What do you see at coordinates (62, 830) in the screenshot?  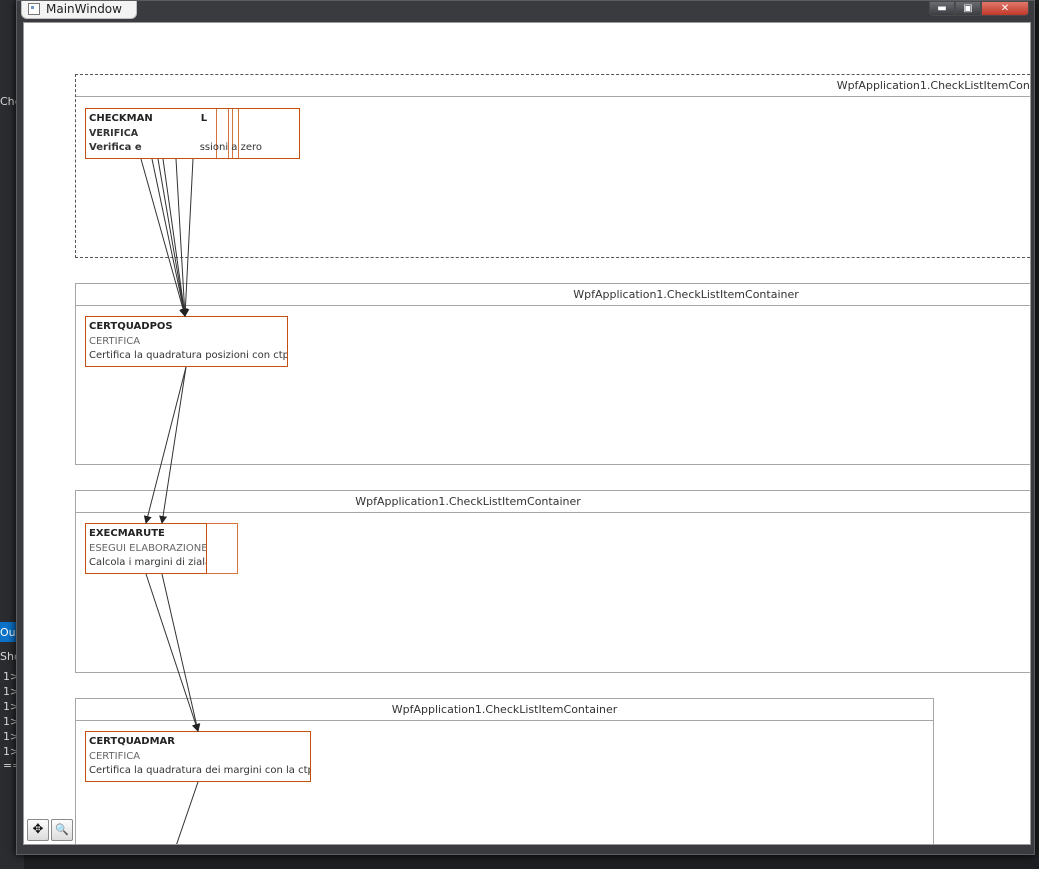 I see `zoom-button: 🔍` at bounding box center [62, 830].